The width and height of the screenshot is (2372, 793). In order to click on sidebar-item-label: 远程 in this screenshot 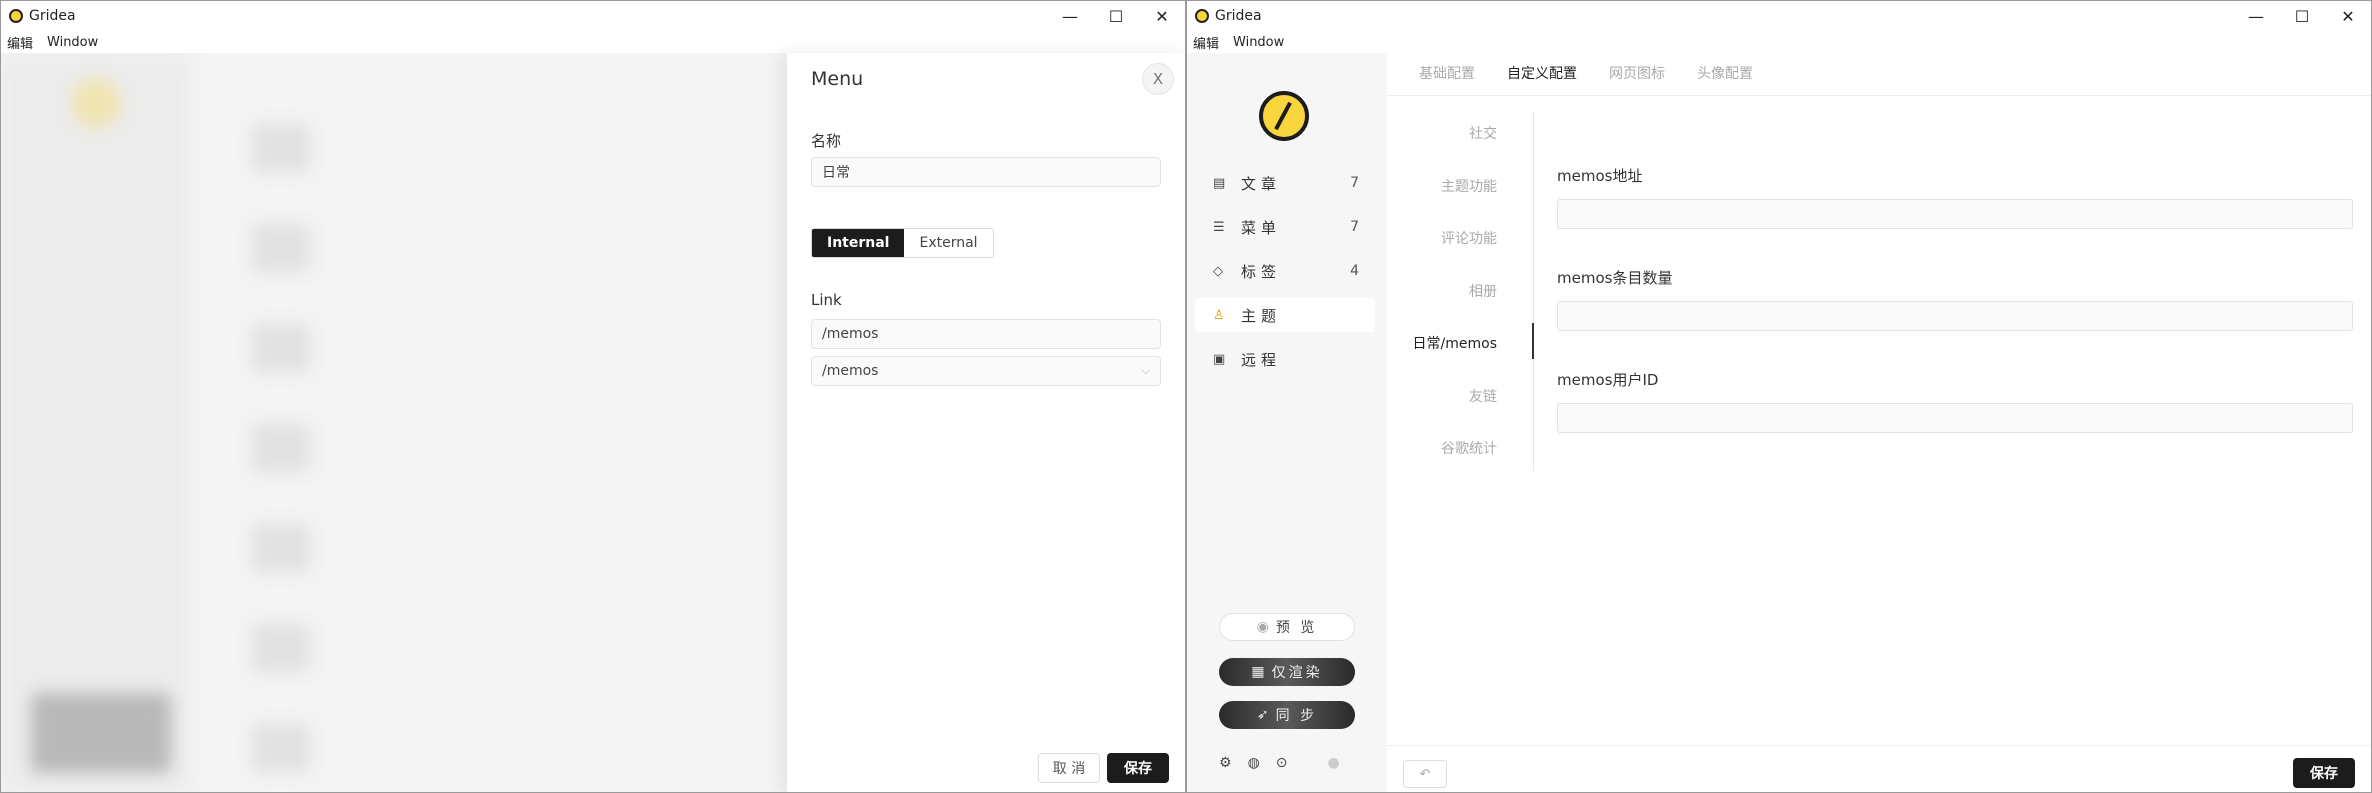, I will do `click(1261, 359)`.